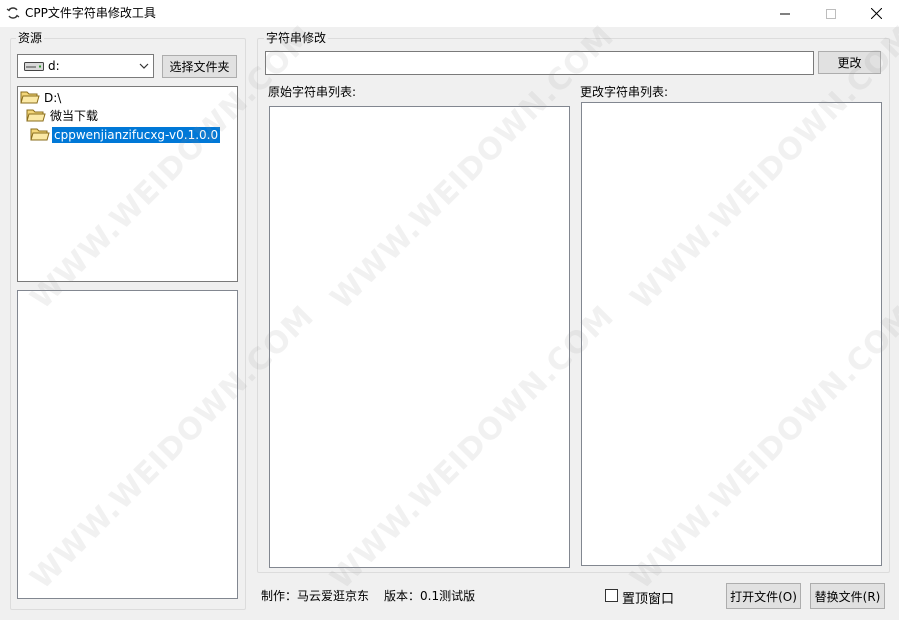 This screenshot has height=620, width=899. What do you see at coordinates (13, 13) in the screenshot?
I see `app-icon` at bounding box center [13, 13].